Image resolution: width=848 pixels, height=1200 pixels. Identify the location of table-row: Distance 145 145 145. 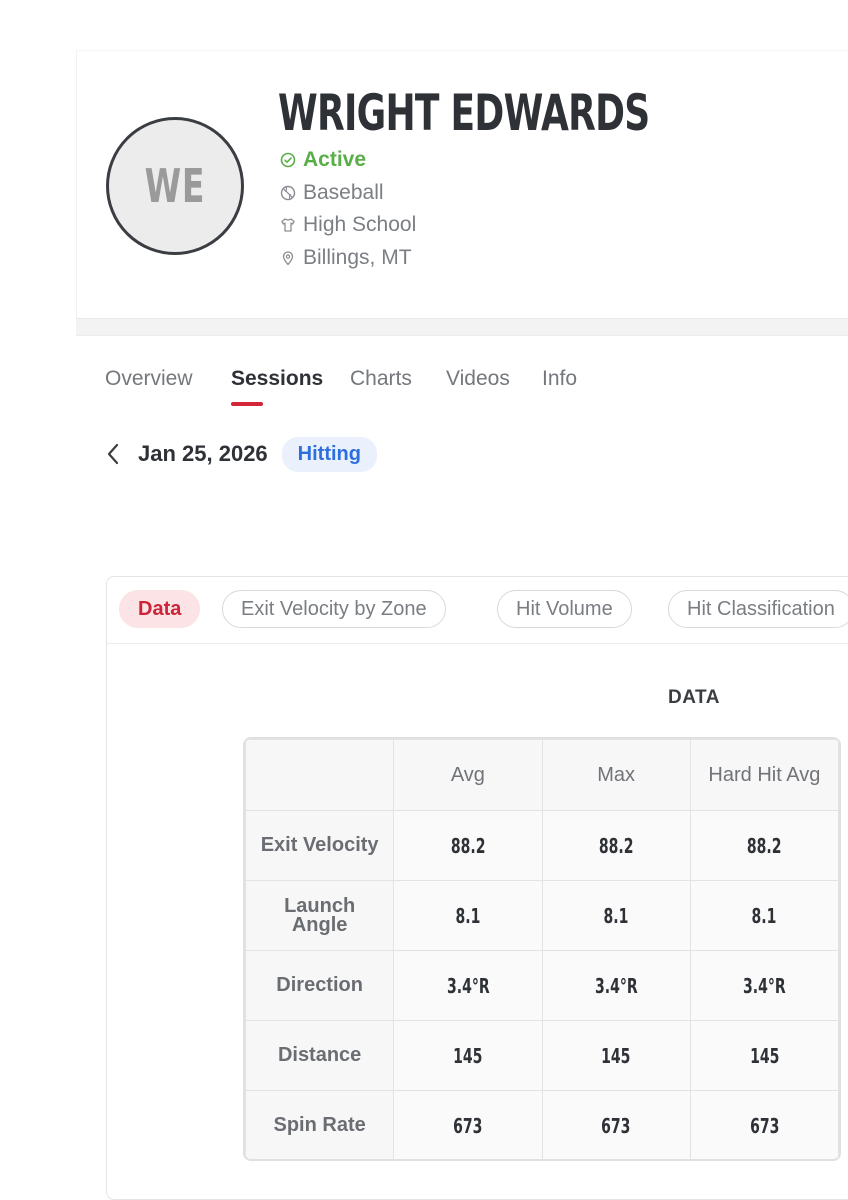
(542, 1055).